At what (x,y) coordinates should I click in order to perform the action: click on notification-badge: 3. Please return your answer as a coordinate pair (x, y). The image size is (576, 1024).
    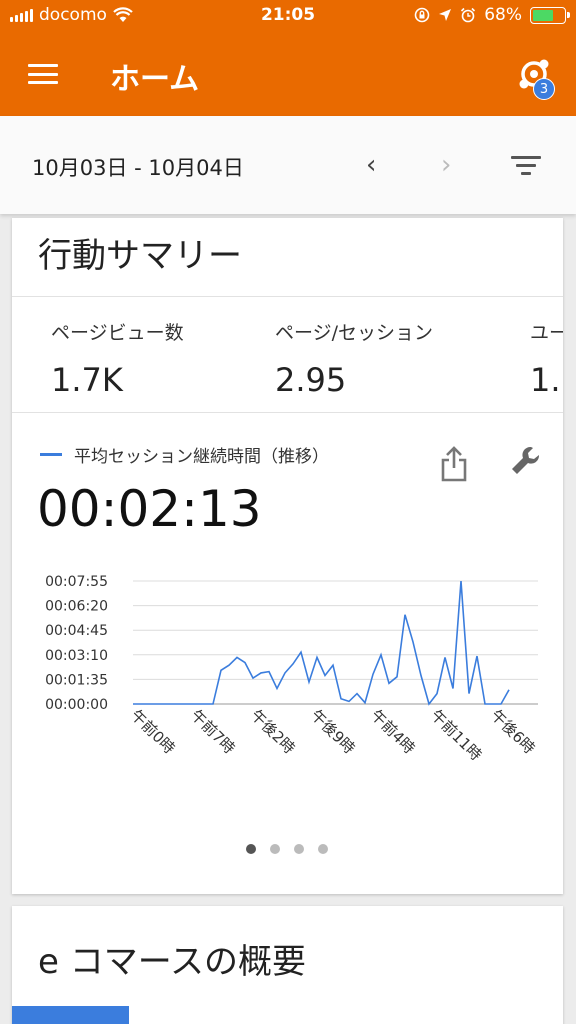
    Looking at the image, I should click on (544, 89).